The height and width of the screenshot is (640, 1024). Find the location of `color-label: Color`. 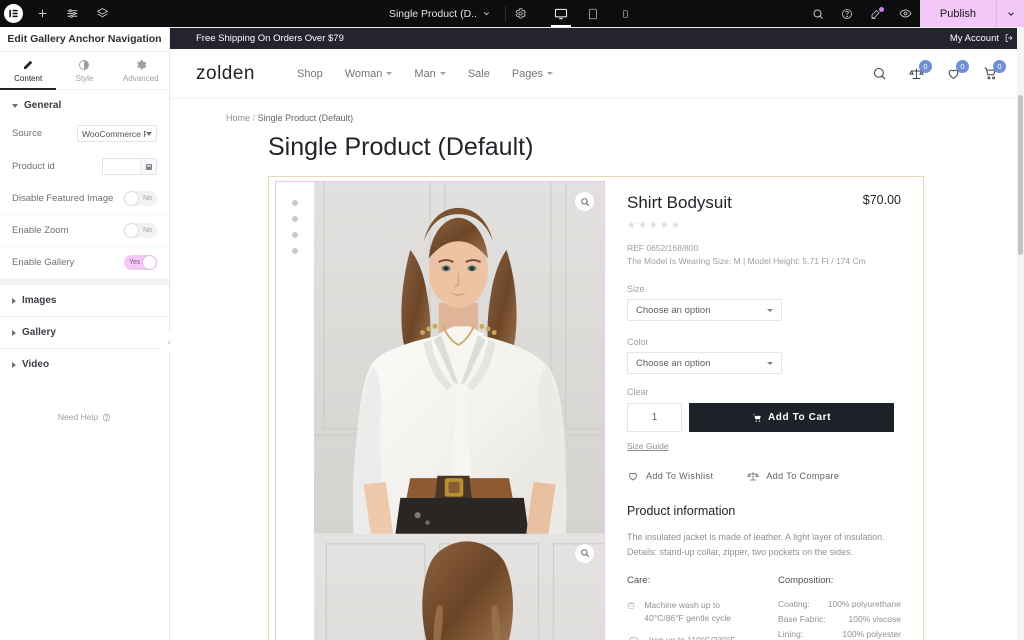

color-label: Color is located at coordinates (638, 342).